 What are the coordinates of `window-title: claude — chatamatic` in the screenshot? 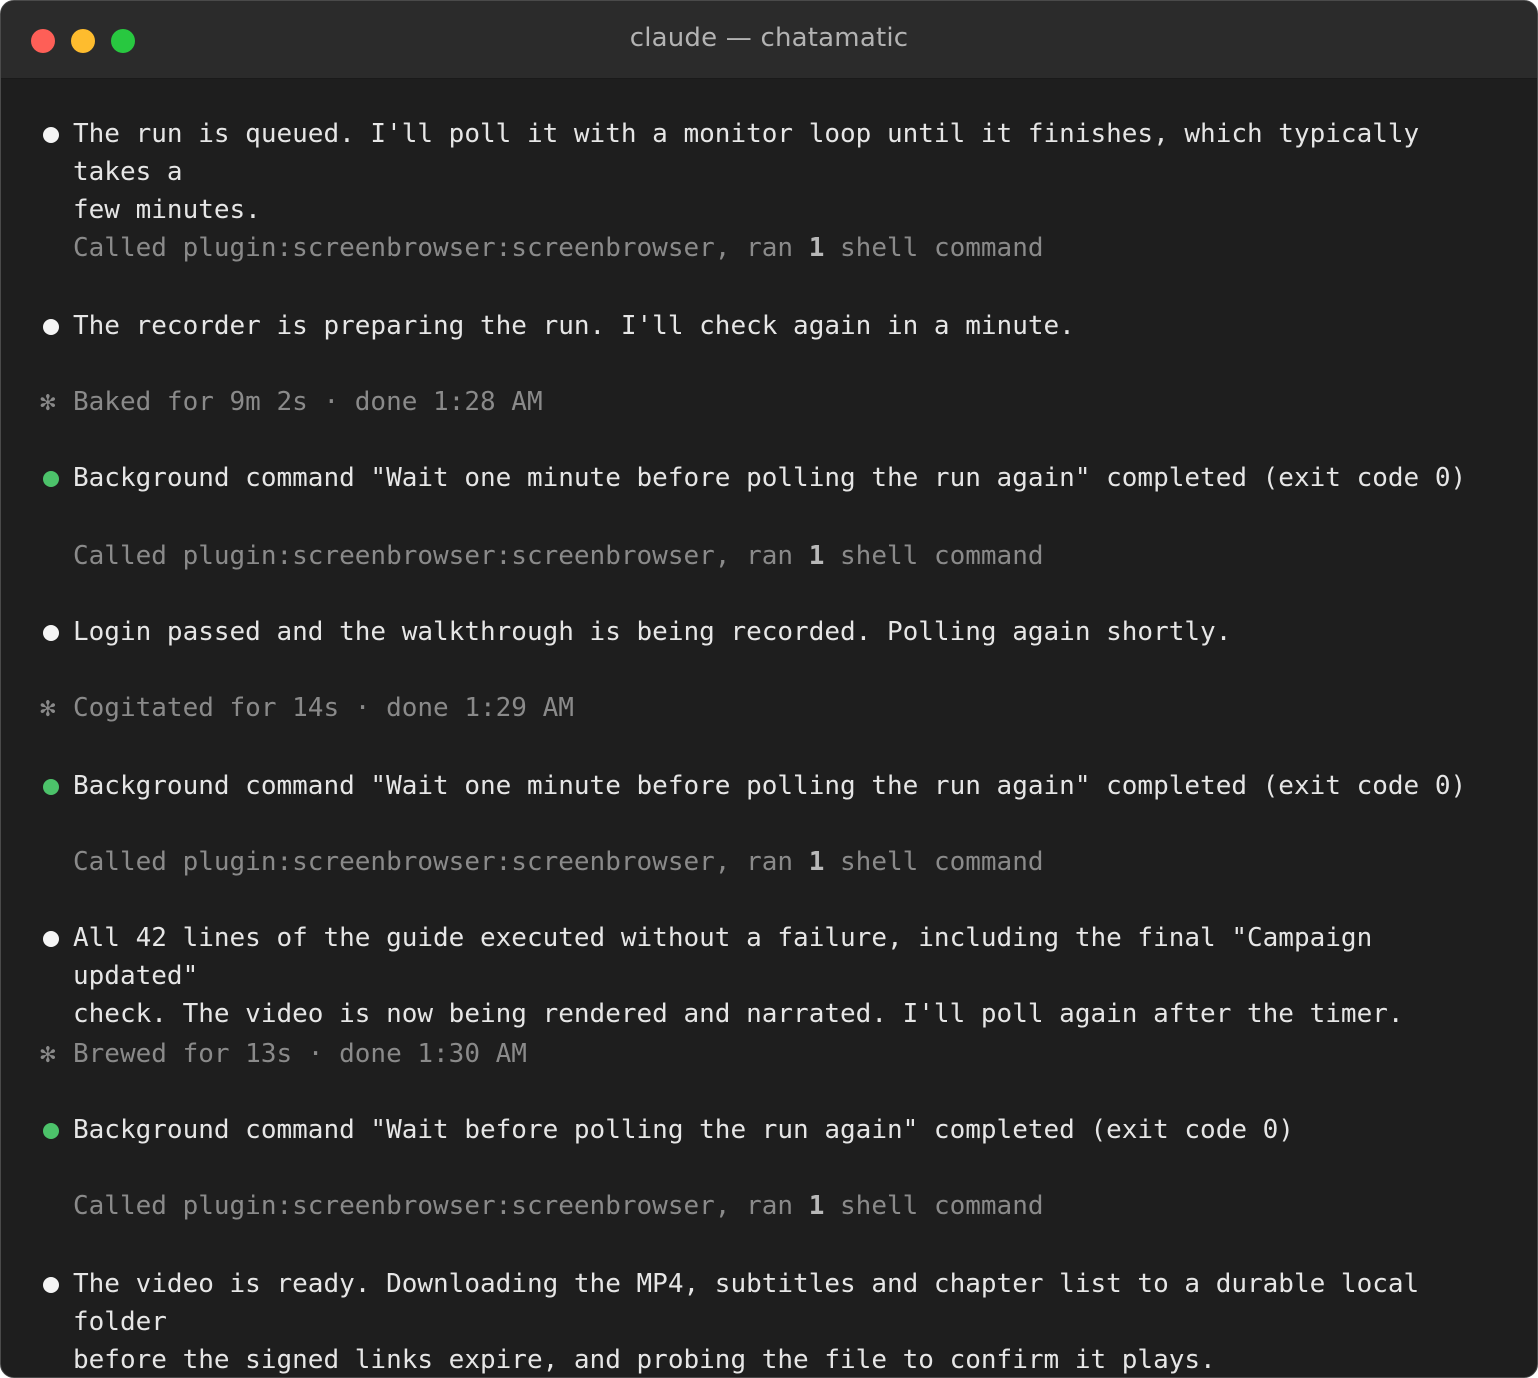 It's located at (769, 38).